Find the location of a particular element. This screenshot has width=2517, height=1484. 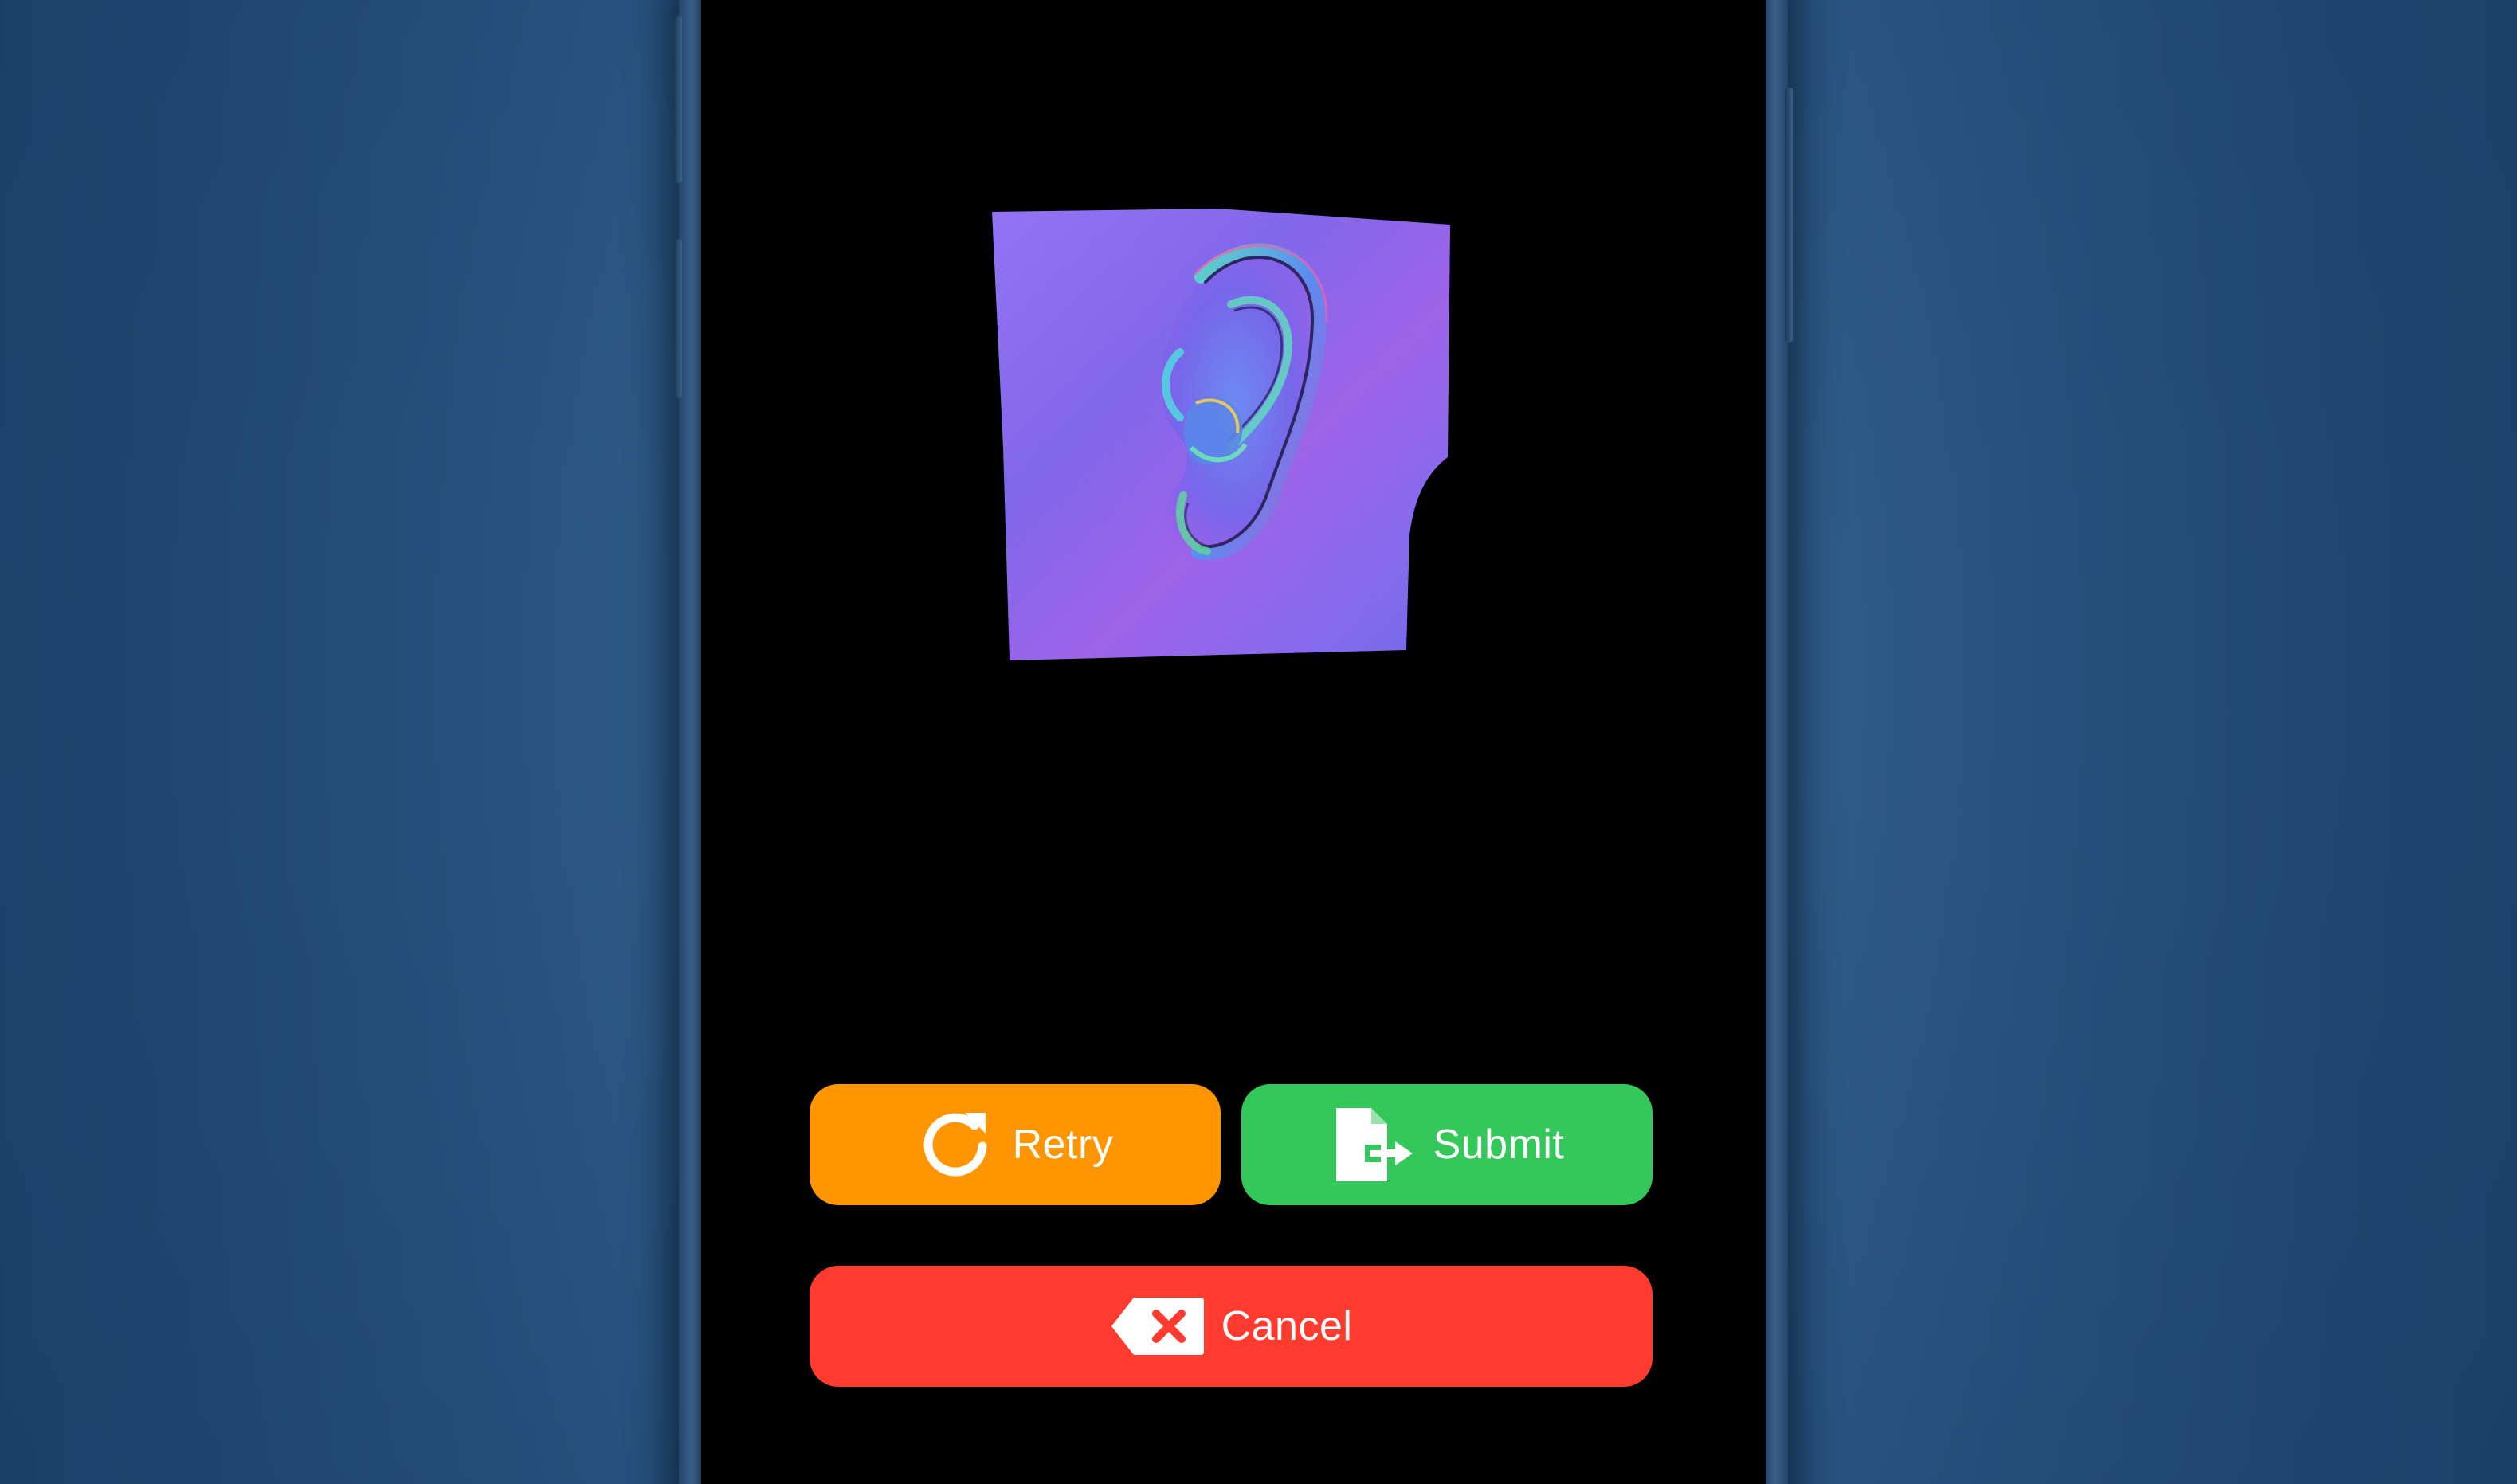

submit-label: Submit is located at coordinates (1499, 1145).